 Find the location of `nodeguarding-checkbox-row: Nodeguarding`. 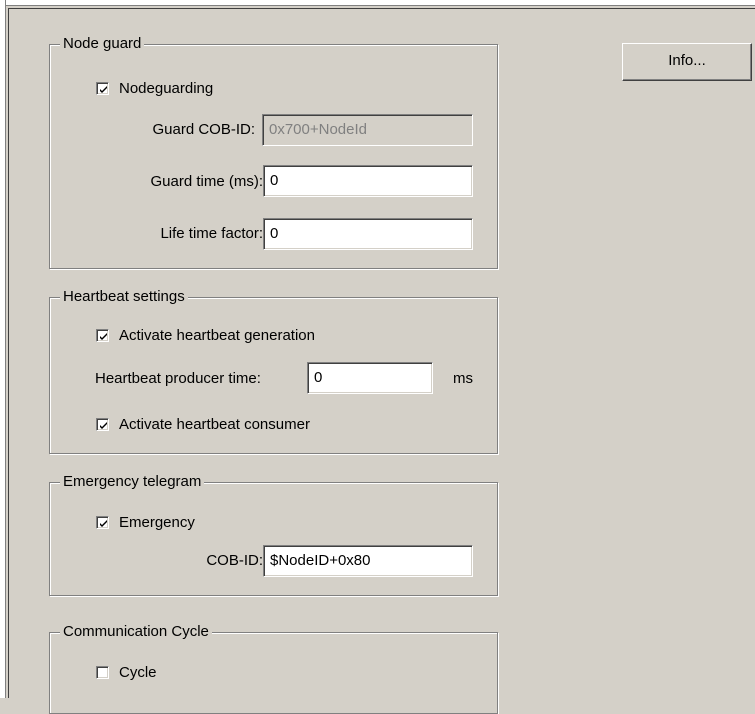

nodeguarding-checkbox-row: Nodeguarding is located at coordinates (154, 88).